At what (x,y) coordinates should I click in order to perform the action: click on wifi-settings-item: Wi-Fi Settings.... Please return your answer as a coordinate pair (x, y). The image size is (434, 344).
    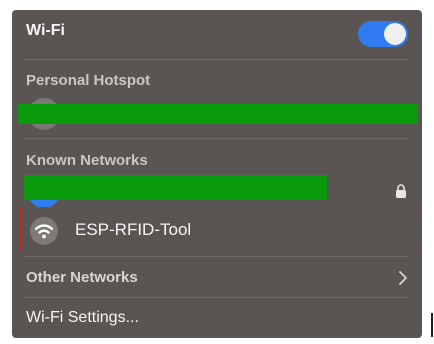
    Looking at the image, I should click on (217, 318).